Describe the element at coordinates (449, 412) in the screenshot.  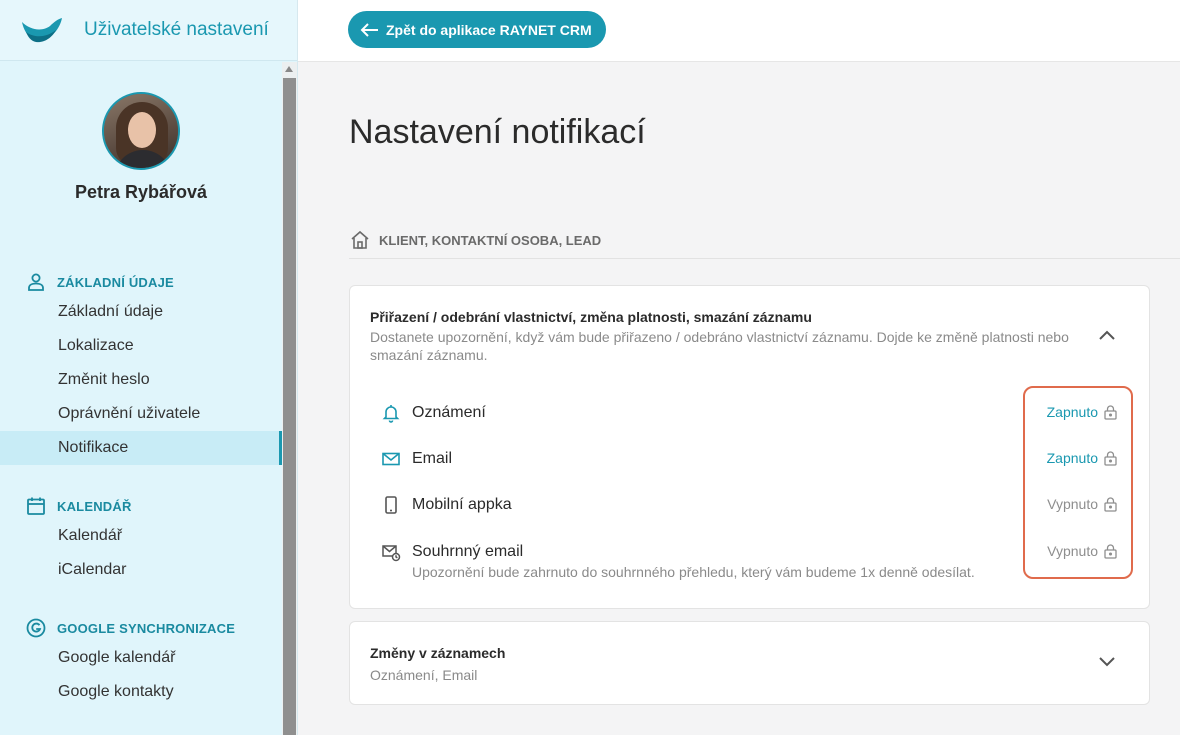
I see `row-label: Oznámení` at that location.